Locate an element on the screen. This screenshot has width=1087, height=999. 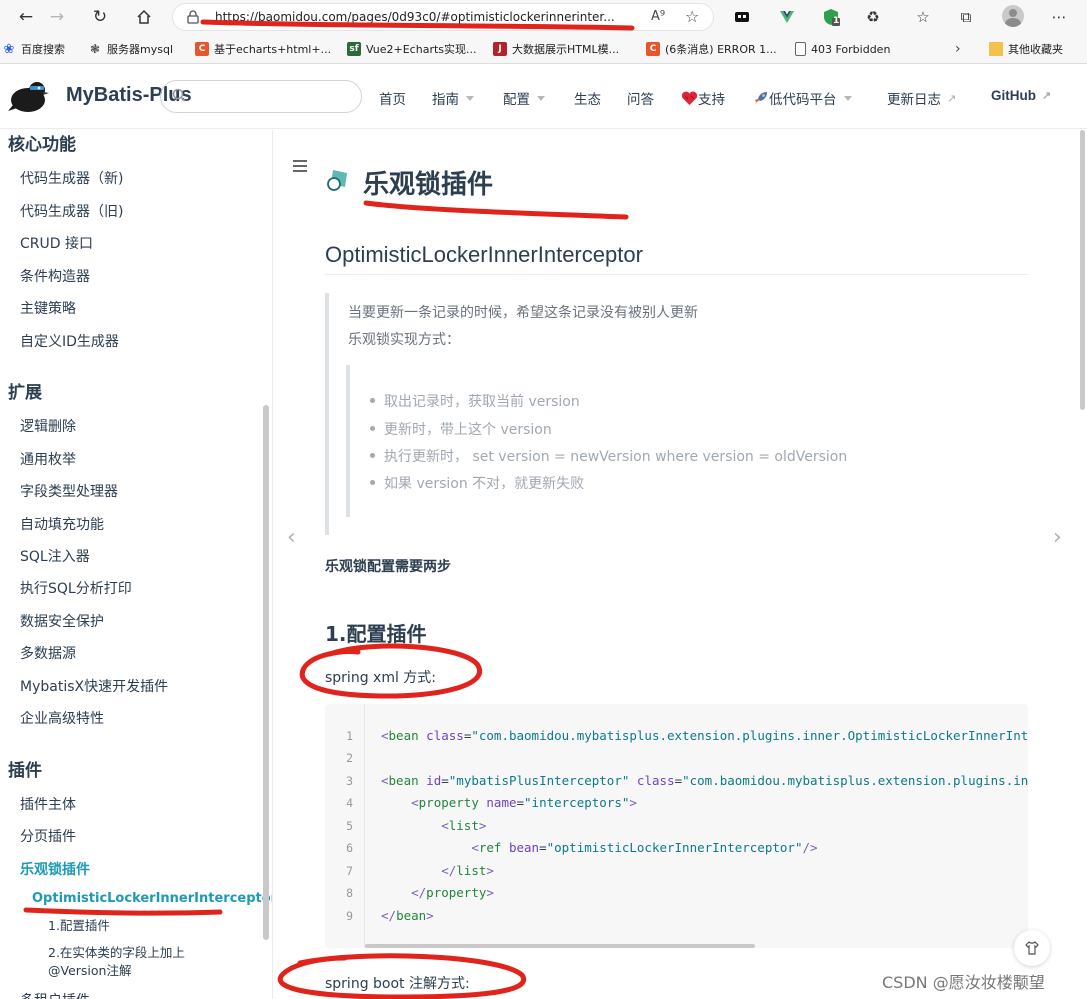
add-favorite-icon: ☆ is located at coordinates (692, 16).